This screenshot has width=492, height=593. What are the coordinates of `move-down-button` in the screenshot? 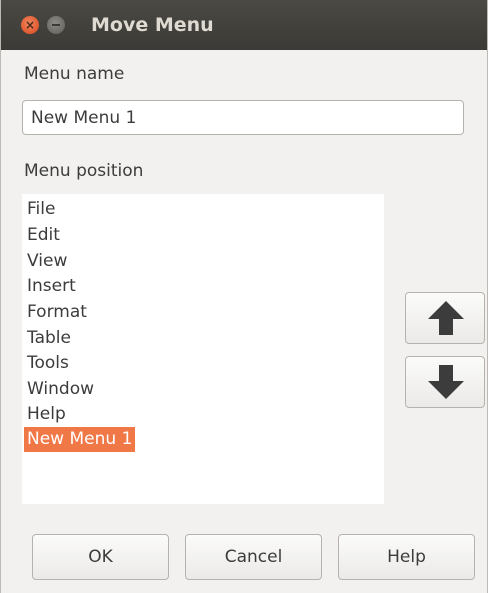 It's located at (445, 382).